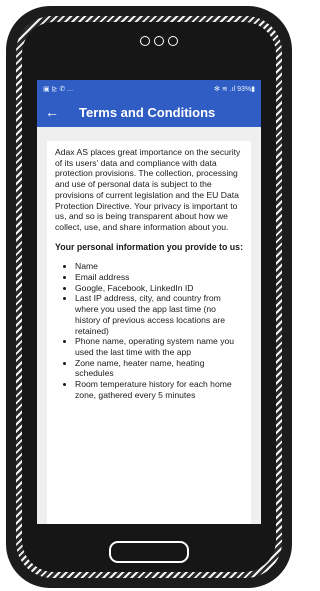 The image size is (320, 591). What do you see at coordinates (159, 277) in the screenshot?
I see `list-item: Email address` at bounding box center [159, 277].